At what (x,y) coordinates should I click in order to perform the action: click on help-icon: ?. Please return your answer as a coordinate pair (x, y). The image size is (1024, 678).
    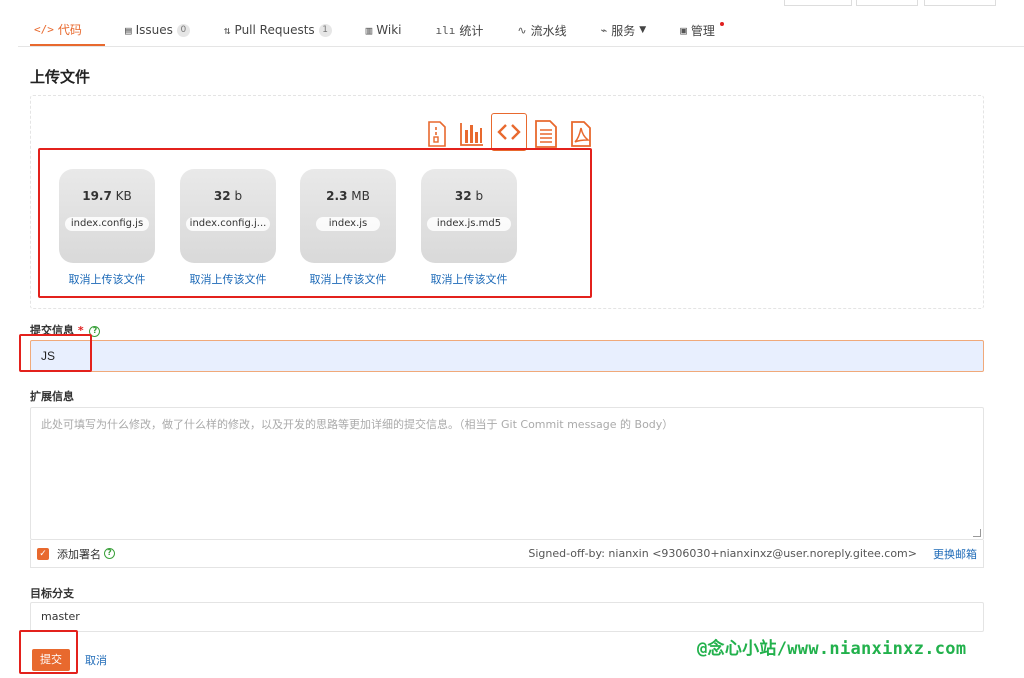
    Looking at the image, I should click on (109, 553).